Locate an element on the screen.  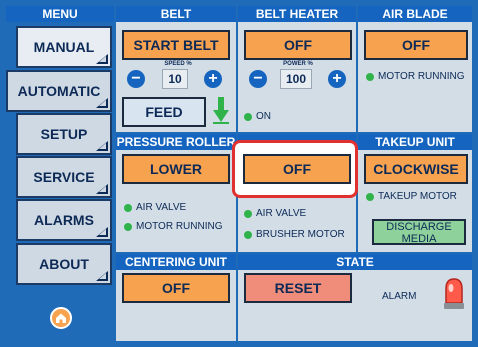
nav-manual: MANUAL is located at coordinates (64, 47).